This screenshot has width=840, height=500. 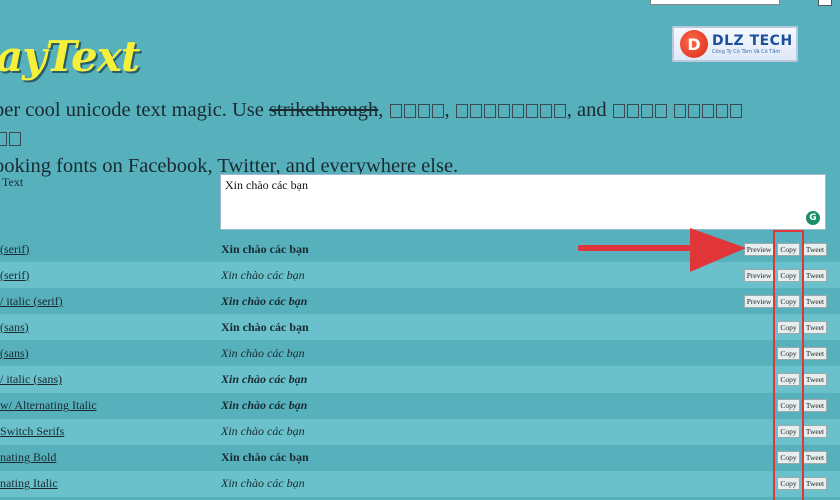 I want to click on table-row: nating Italic Xin chào các bạn Copy Tweet, so click(x=420, y=483).